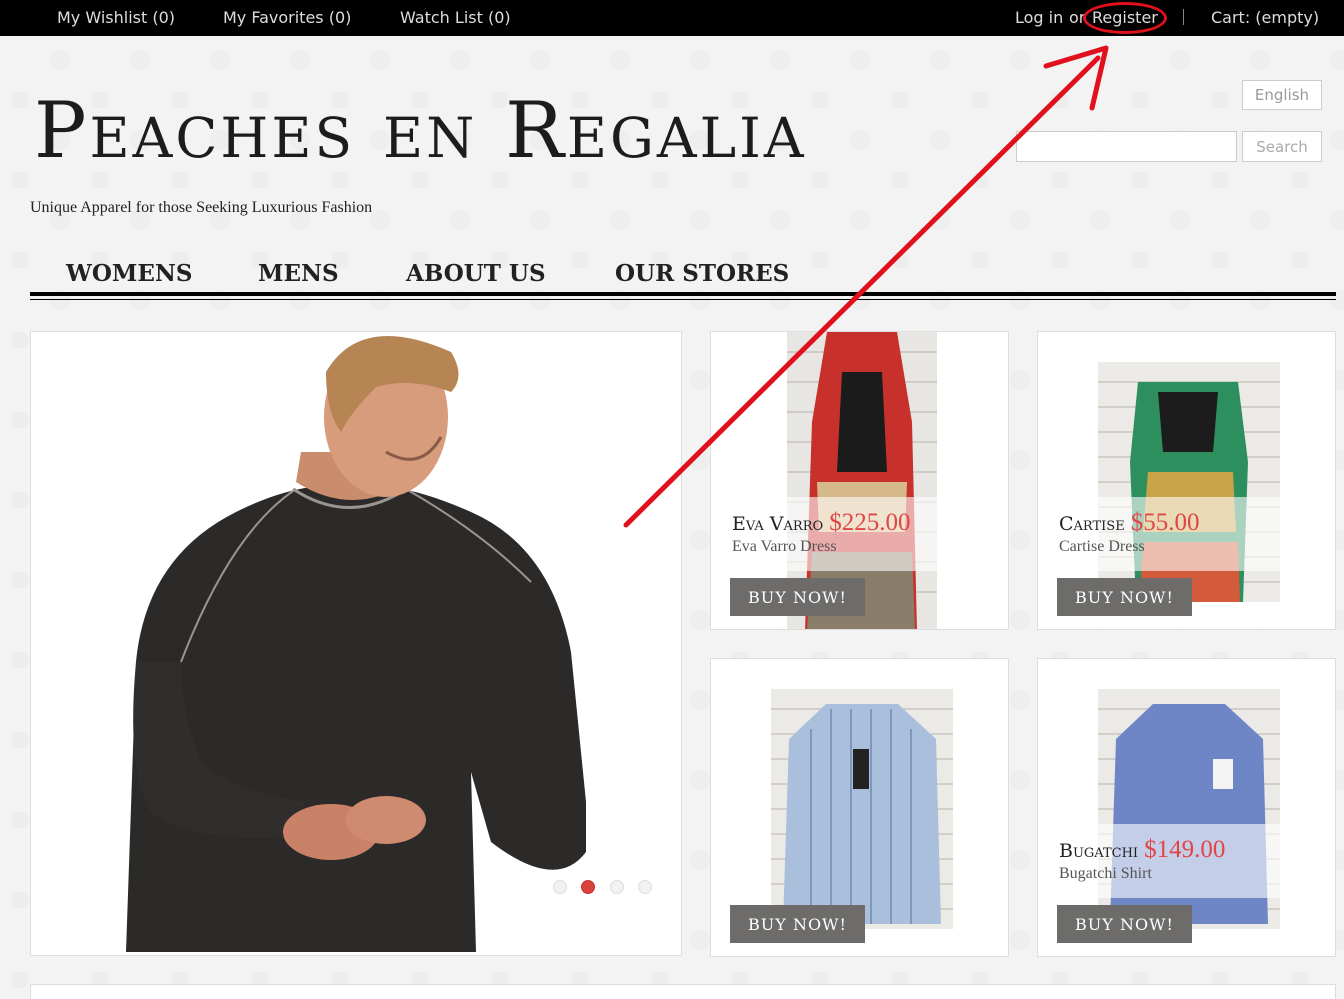 This screenshot has width=1344, height=999. What do you see at coordinates (683, 991) in the screenshot?
I see `footer-panel` at bounding box center [683, 991].